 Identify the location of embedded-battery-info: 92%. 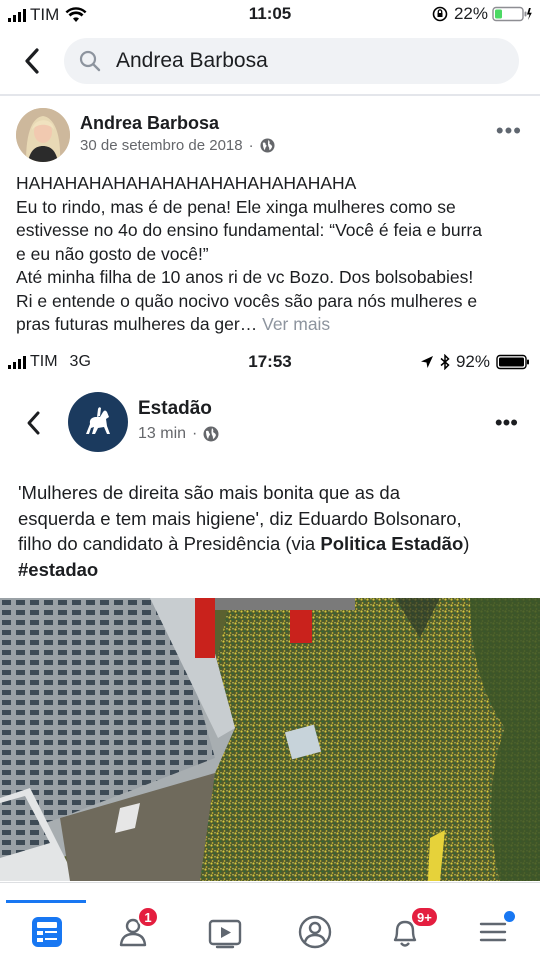
(475, 362).